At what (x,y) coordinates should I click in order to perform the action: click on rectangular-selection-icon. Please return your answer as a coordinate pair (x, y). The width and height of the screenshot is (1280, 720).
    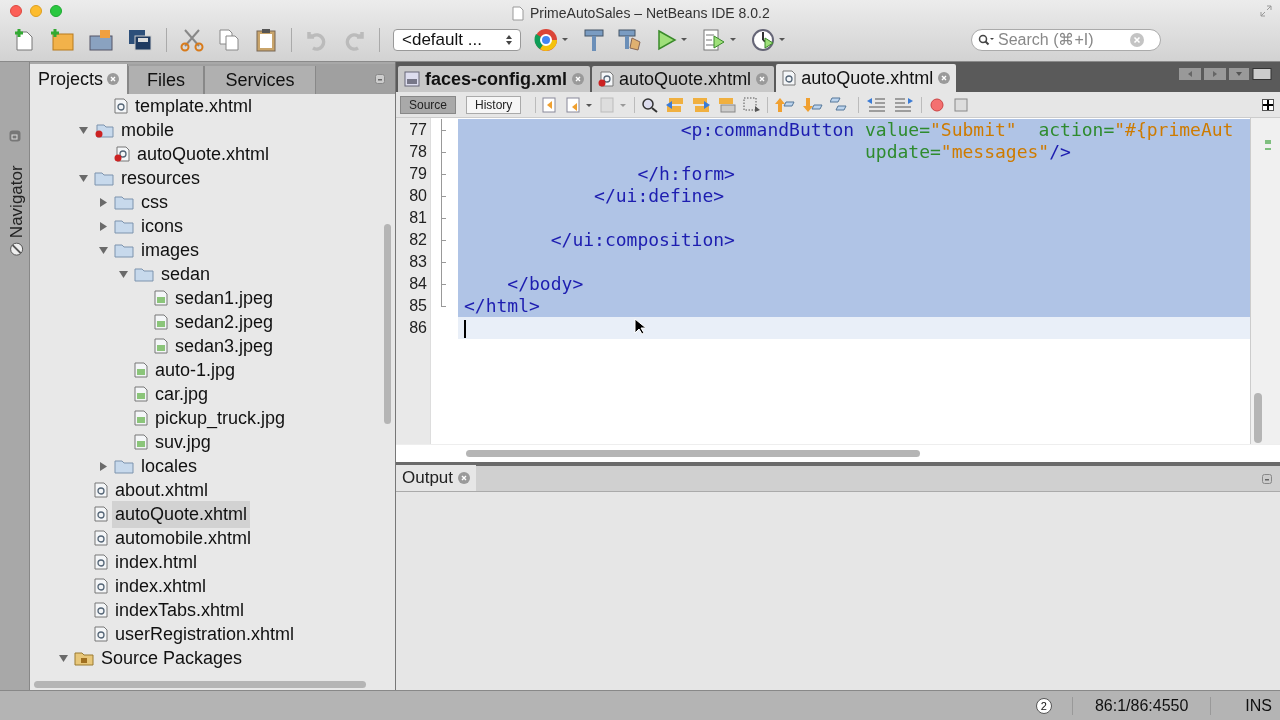
    Looking at the image, I should click on (752, 104).